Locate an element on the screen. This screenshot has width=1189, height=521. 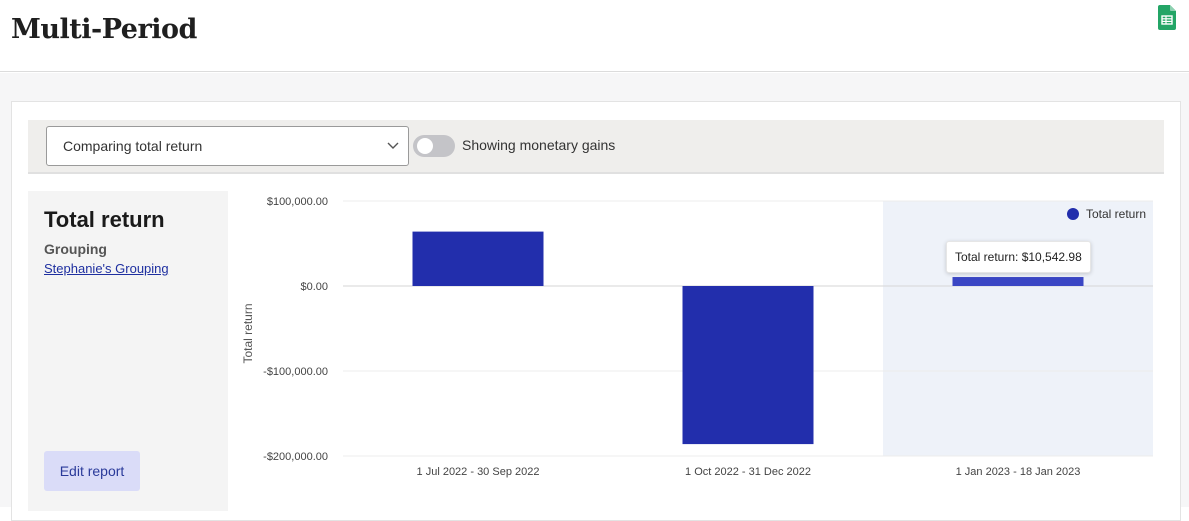
y-tick-label: $100,000.00 is located at coordinates (297, 202).